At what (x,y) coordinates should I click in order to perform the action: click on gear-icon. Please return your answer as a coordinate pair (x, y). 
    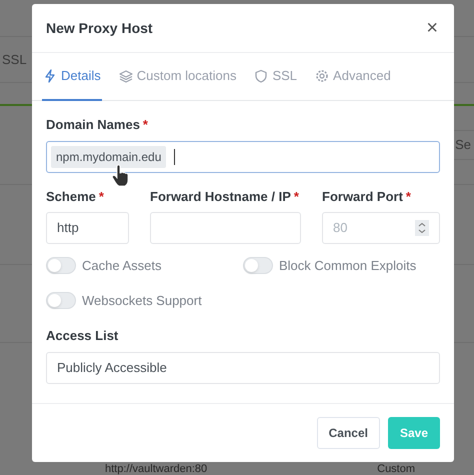
    Looking at the image, I should click on (322, 76).